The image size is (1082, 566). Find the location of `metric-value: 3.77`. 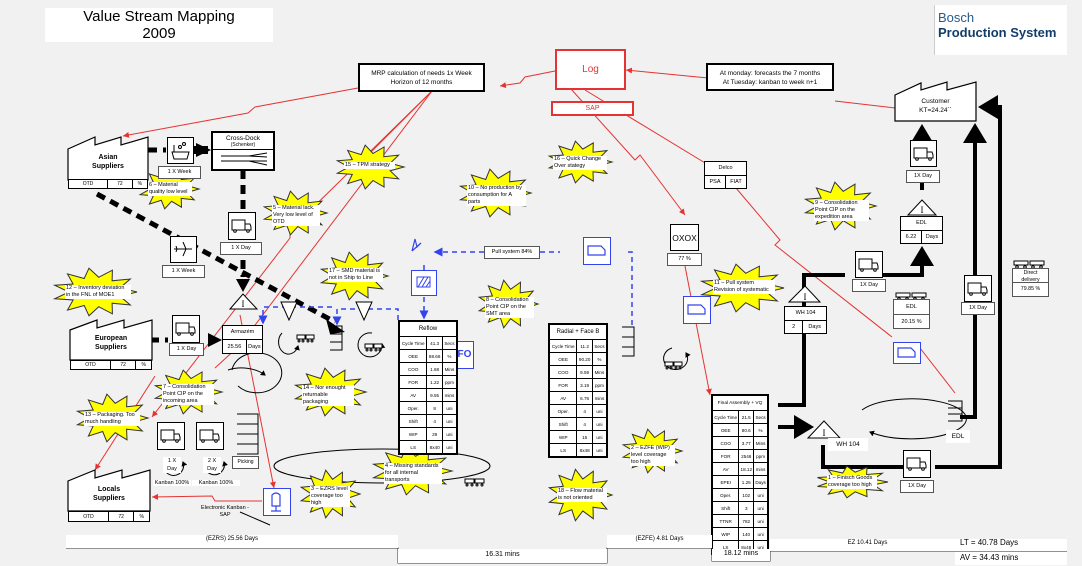

metric-value: 3.77 is located at coordinates (746, 443).